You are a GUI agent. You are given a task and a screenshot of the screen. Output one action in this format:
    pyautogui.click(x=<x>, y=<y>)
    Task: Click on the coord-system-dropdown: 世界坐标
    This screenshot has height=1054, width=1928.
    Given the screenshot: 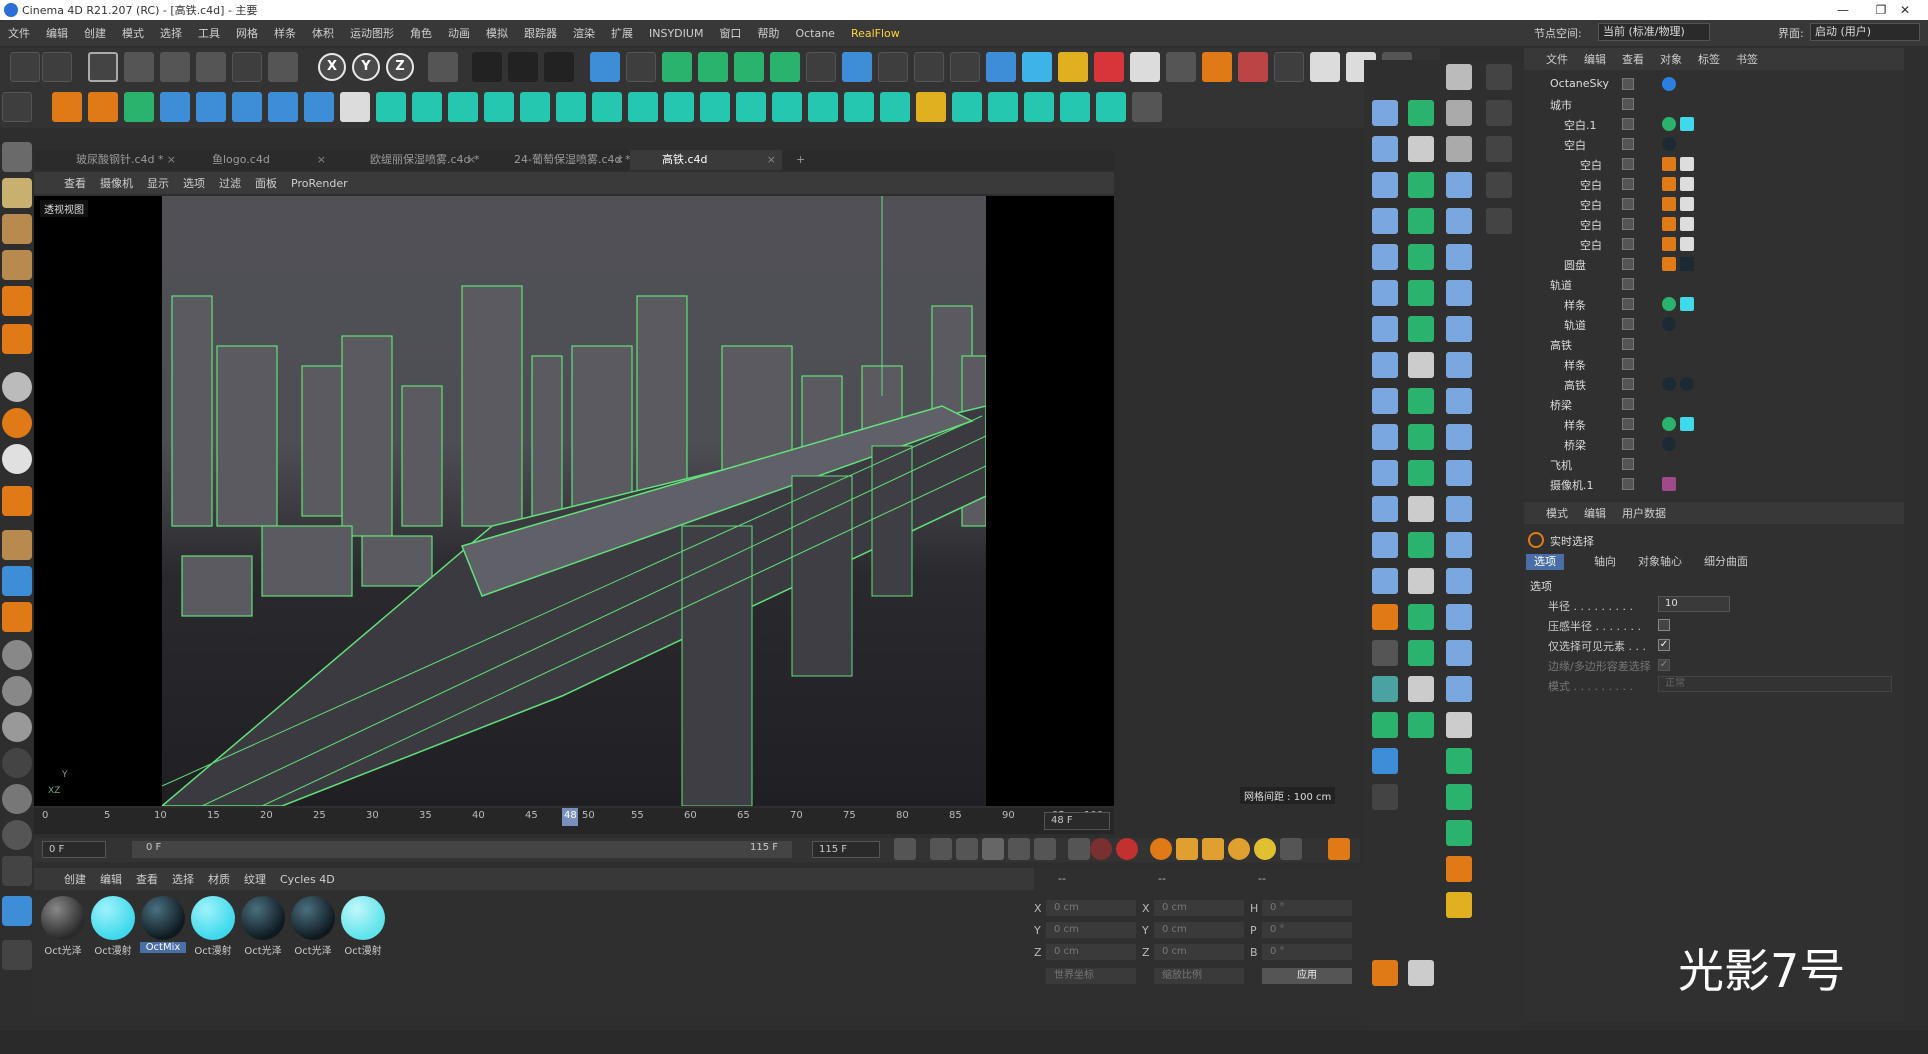 What is the action you would take?
    pyautogui.click(x=1091, y=976)
    